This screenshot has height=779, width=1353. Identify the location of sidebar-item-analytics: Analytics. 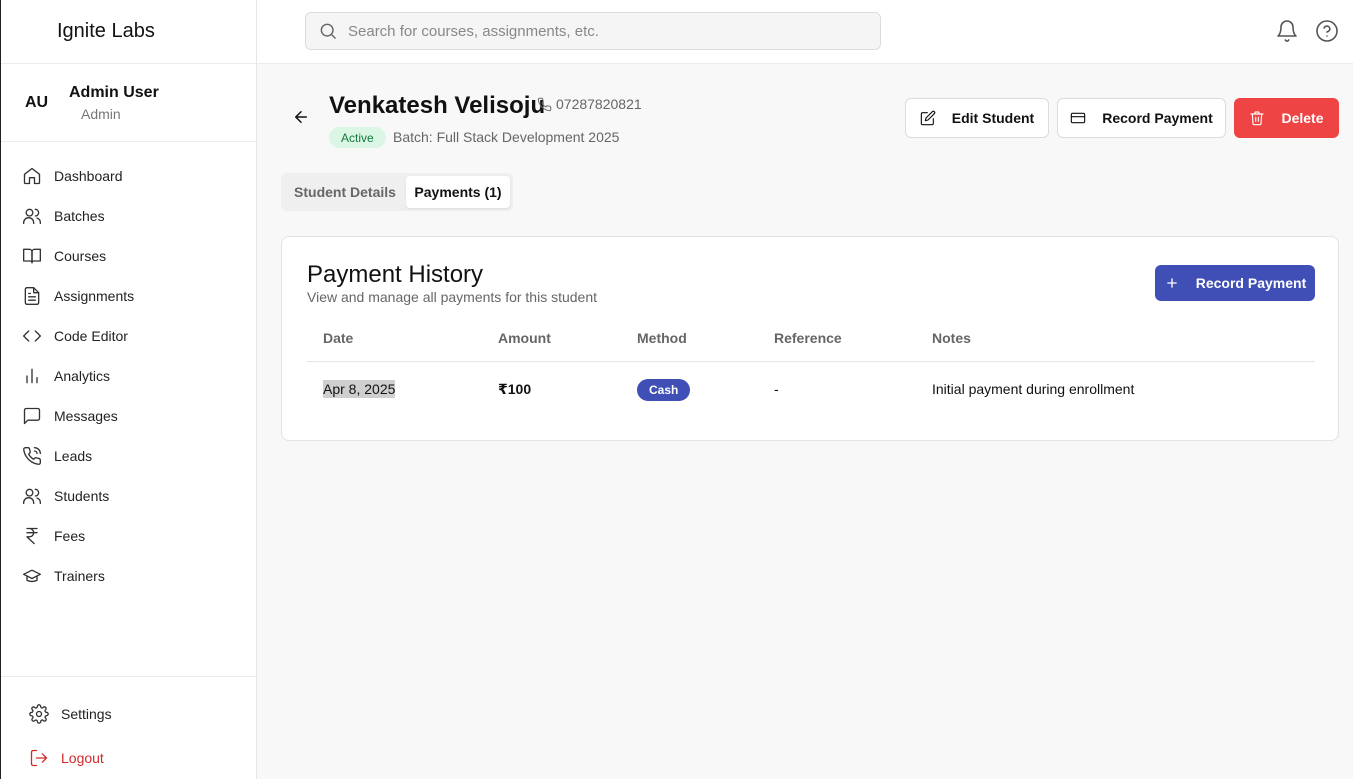
(128, 376).